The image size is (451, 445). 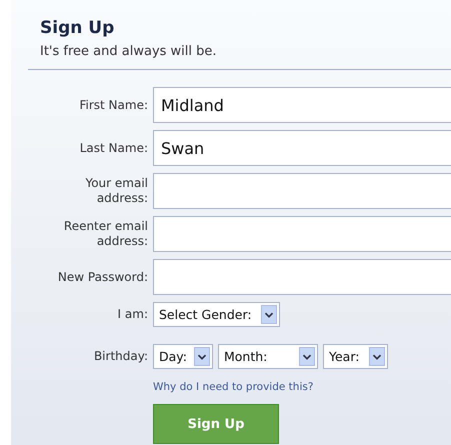 I want to click on field-label: New Password:, so click(x=103, y=277).